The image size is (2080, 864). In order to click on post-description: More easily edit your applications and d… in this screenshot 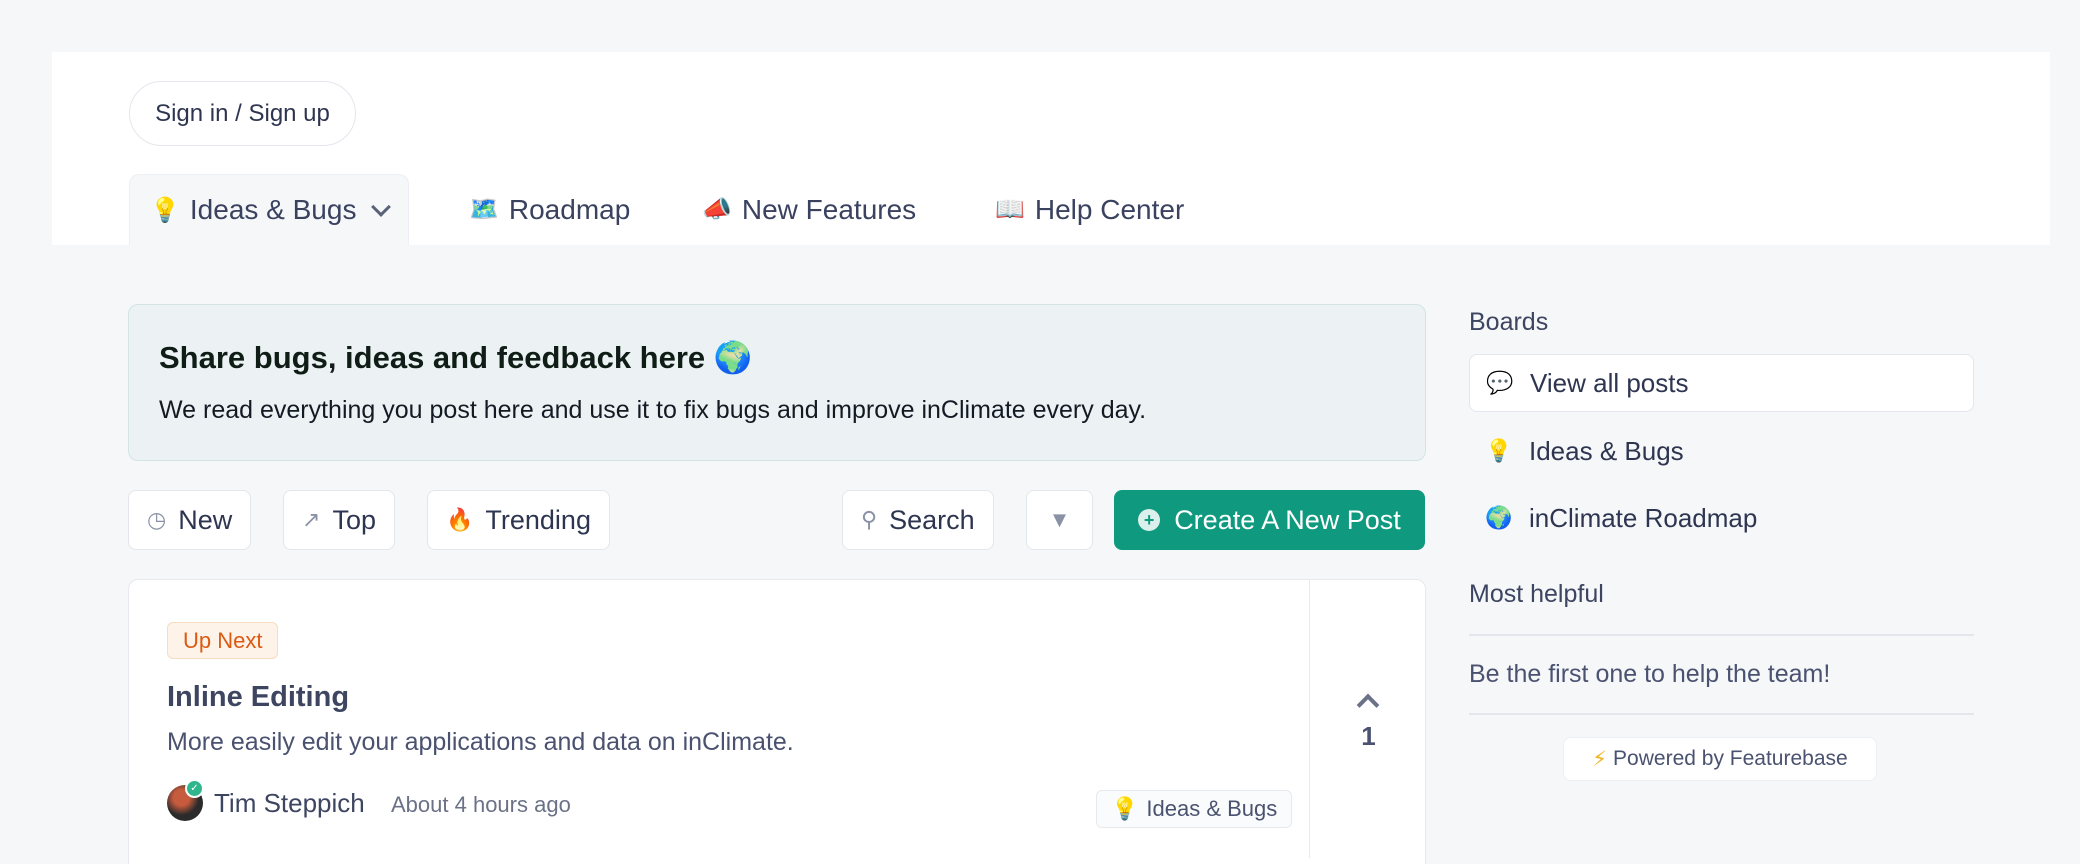, I will do `click(480, 742)`.